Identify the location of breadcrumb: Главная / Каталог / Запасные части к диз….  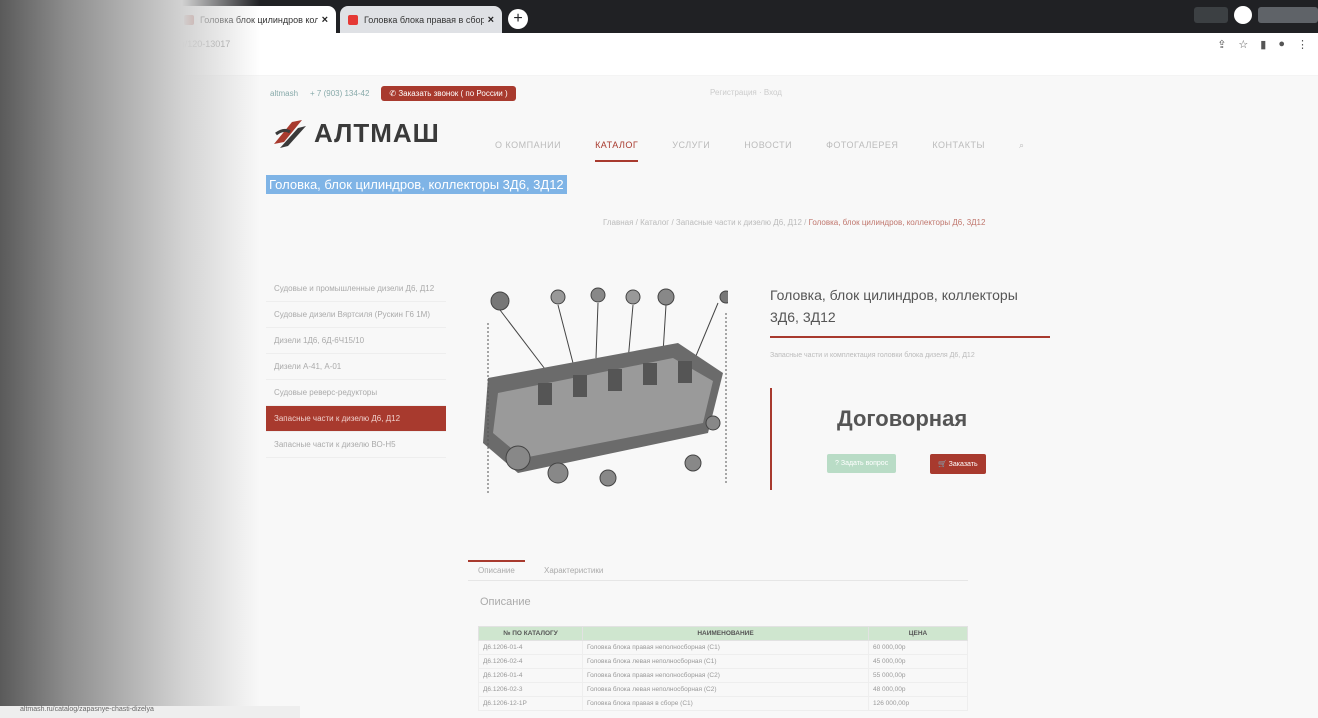
(794, 222).